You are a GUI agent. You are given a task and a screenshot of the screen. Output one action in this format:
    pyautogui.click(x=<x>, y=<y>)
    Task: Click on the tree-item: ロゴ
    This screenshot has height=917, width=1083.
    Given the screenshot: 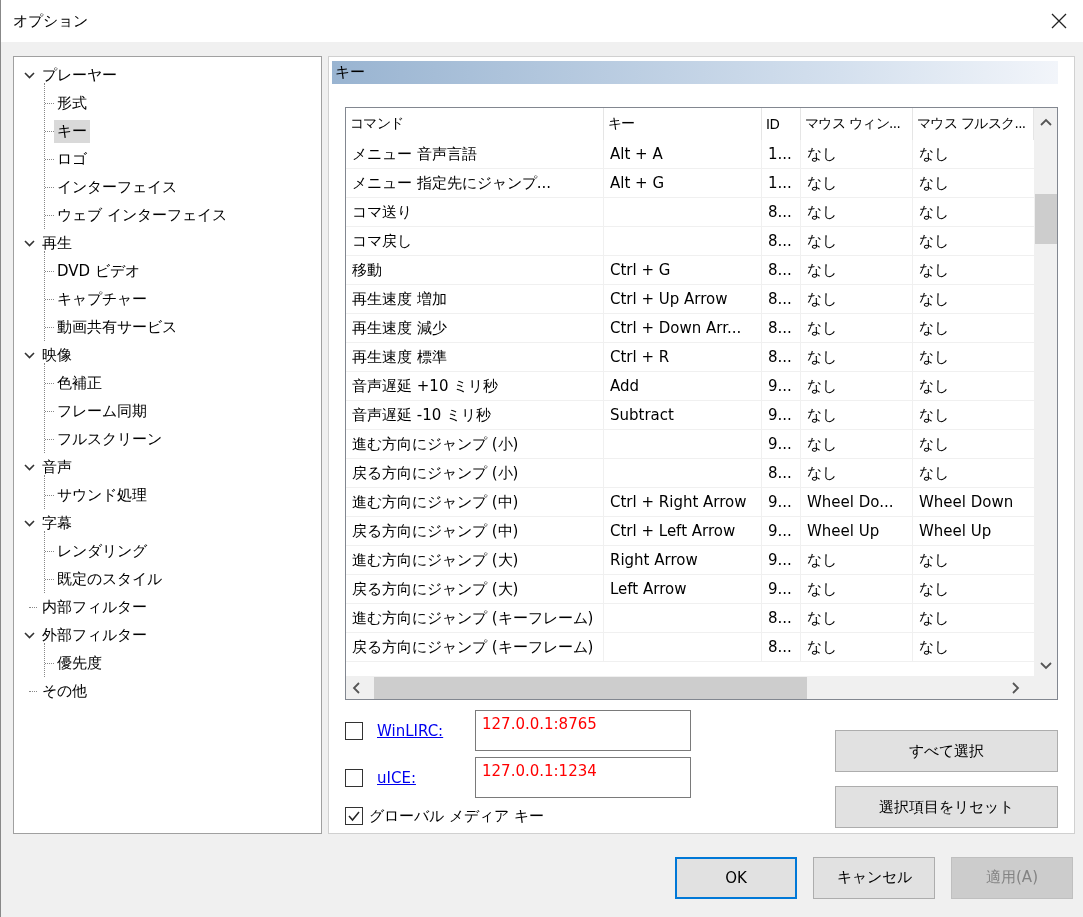 What is the action you would take?
    pyautogui.click(x=72, y=159)
    